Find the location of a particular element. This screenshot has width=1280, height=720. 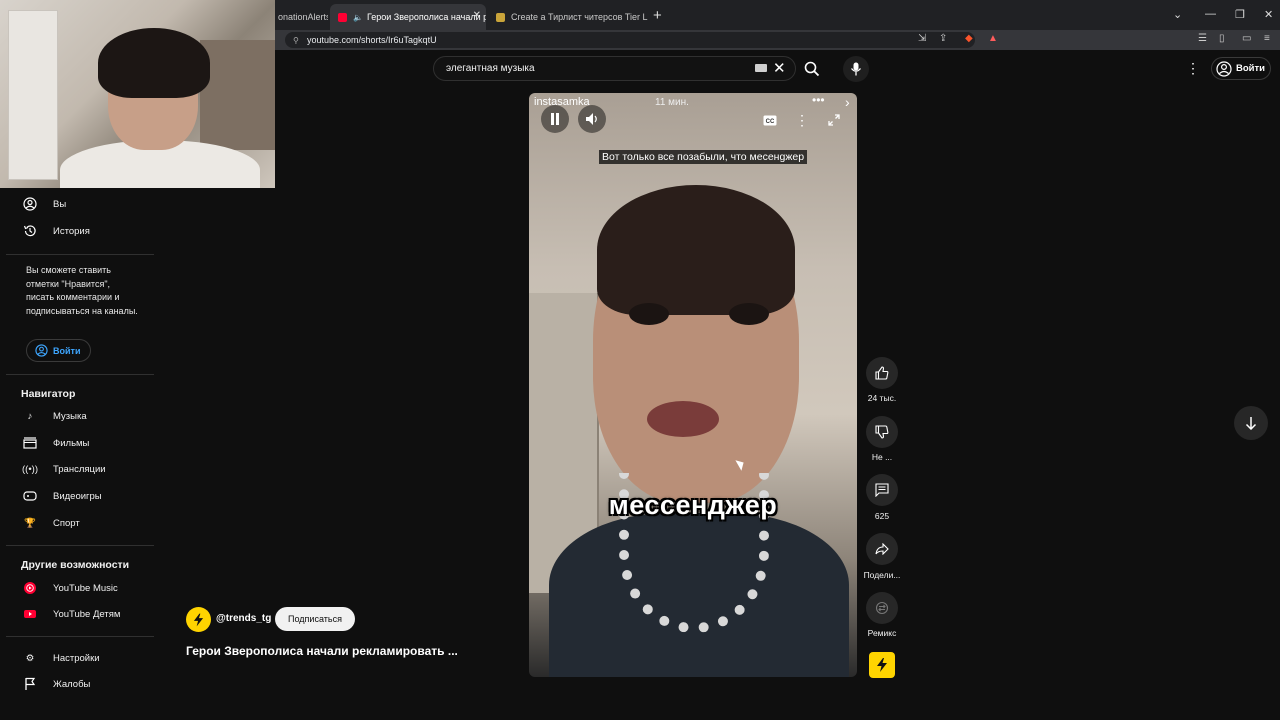

remix-button is located at coordinates (882, 608).